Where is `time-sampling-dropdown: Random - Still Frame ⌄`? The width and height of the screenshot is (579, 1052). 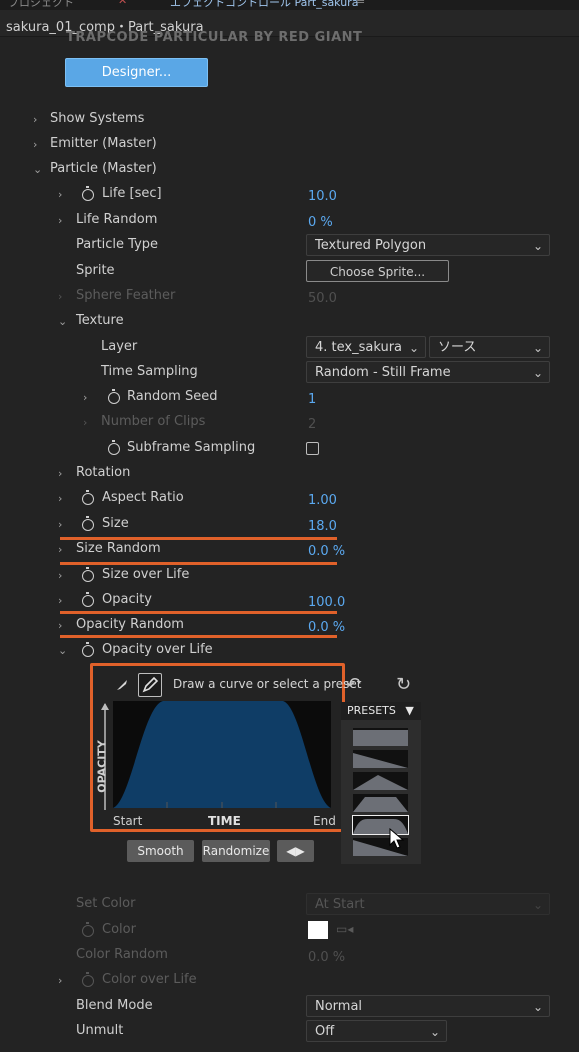
time-sampling-dropdown: Random - Still Frame ⌄ is located at coordinates (428, 372).